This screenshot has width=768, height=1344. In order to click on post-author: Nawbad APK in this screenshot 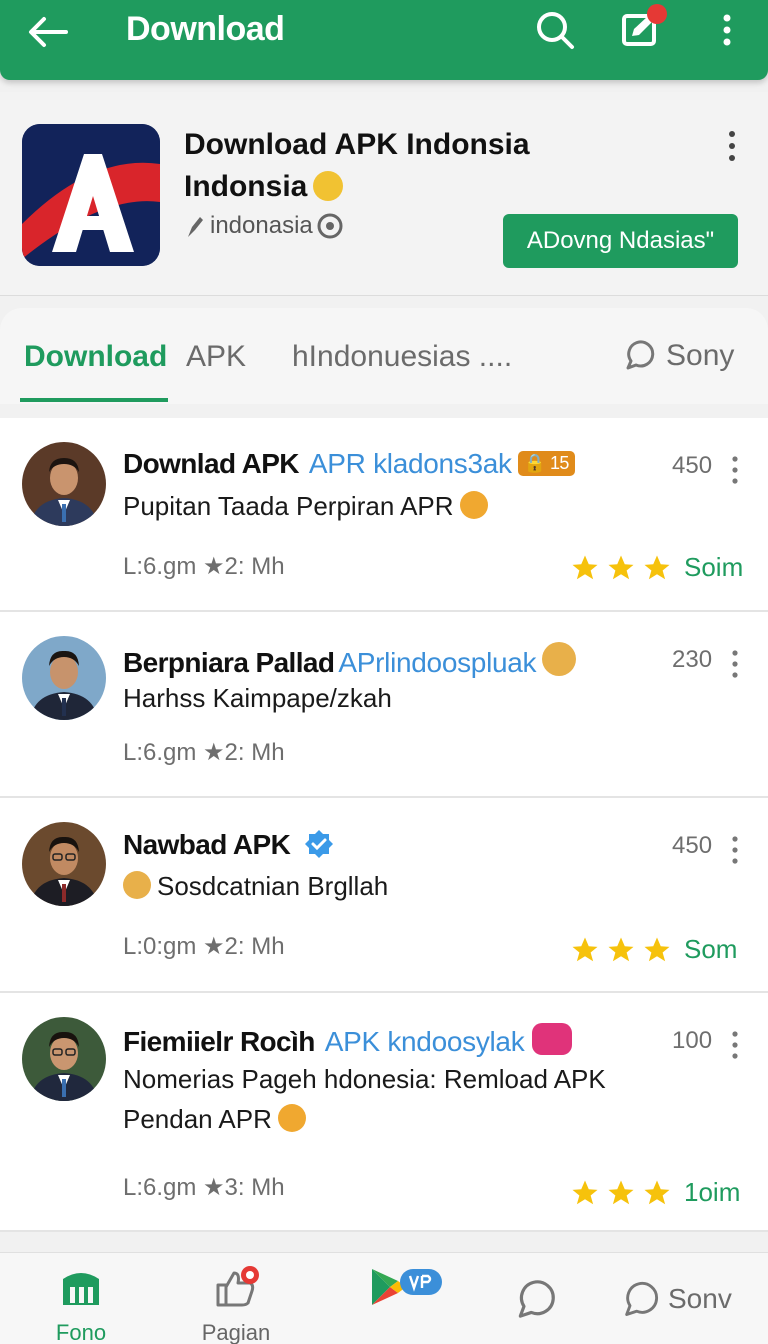, I will do `click(207, 844)`.